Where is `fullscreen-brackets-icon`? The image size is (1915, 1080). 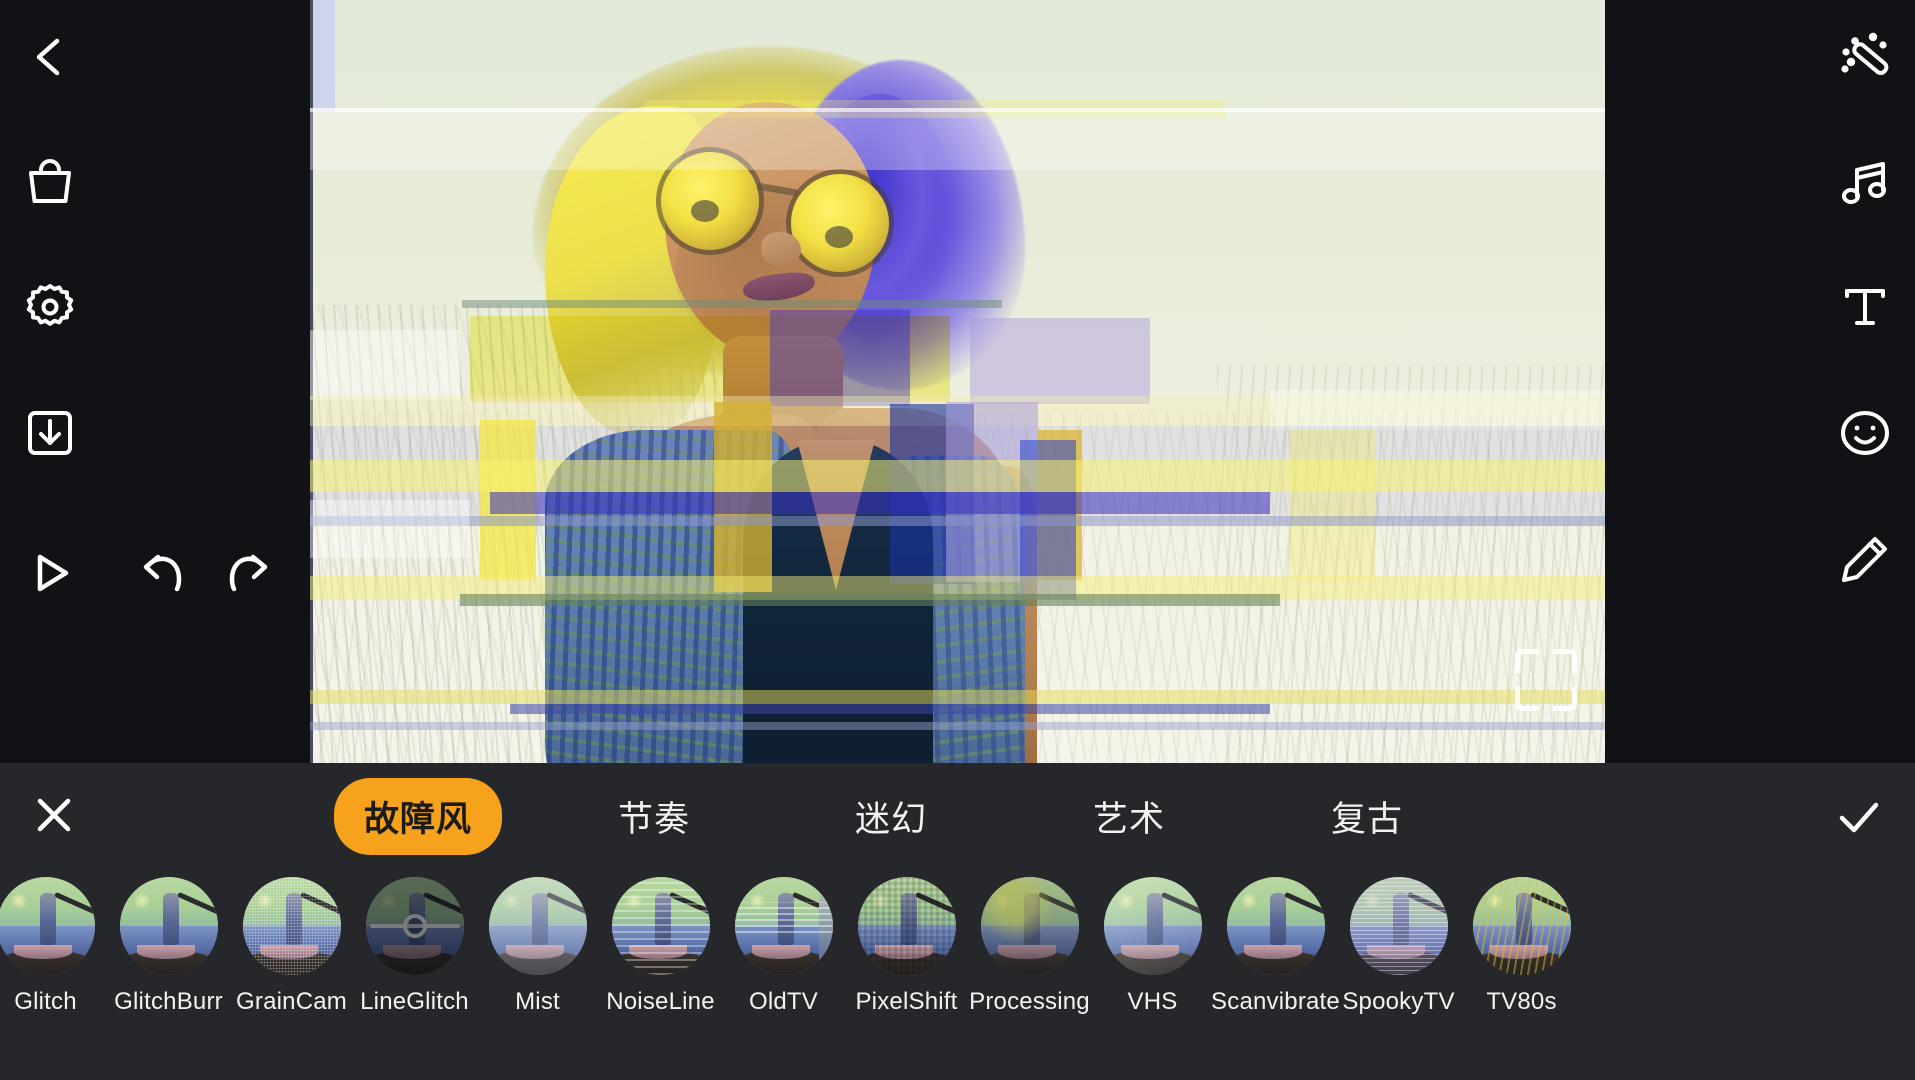 fullscreen-brackets-icon is located at coordinates (1546, 680).